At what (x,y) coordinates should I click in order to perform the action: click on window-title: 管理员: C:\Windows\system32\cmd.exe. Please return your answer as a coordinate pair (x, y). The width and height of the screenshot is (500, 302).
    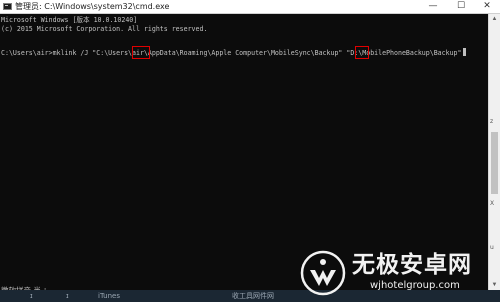
    Looking at the image, I should click on (92, 6).